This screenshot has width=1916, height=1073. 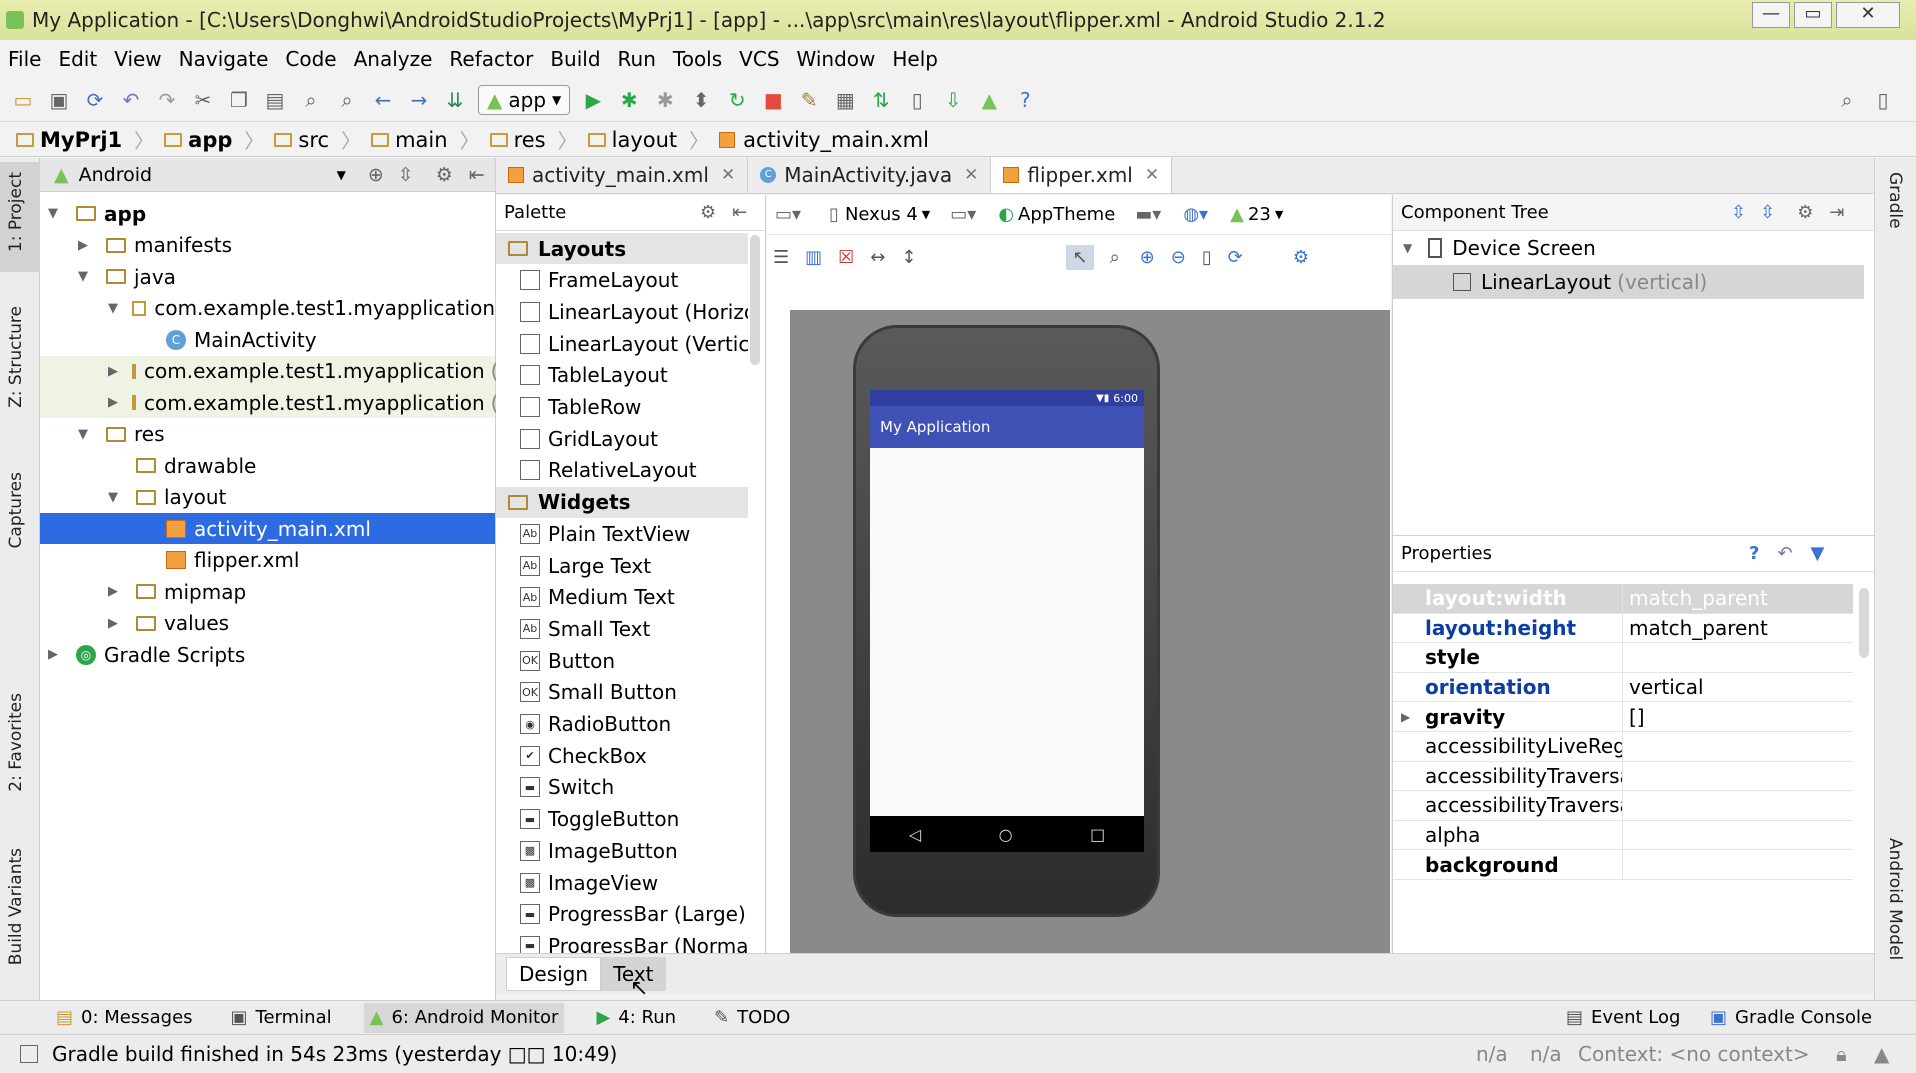 What do you see at coordinates (1178, 257) in the screenshot?
I see `zoom-out-icon: ⊖` at bounding box center [1178, 257].